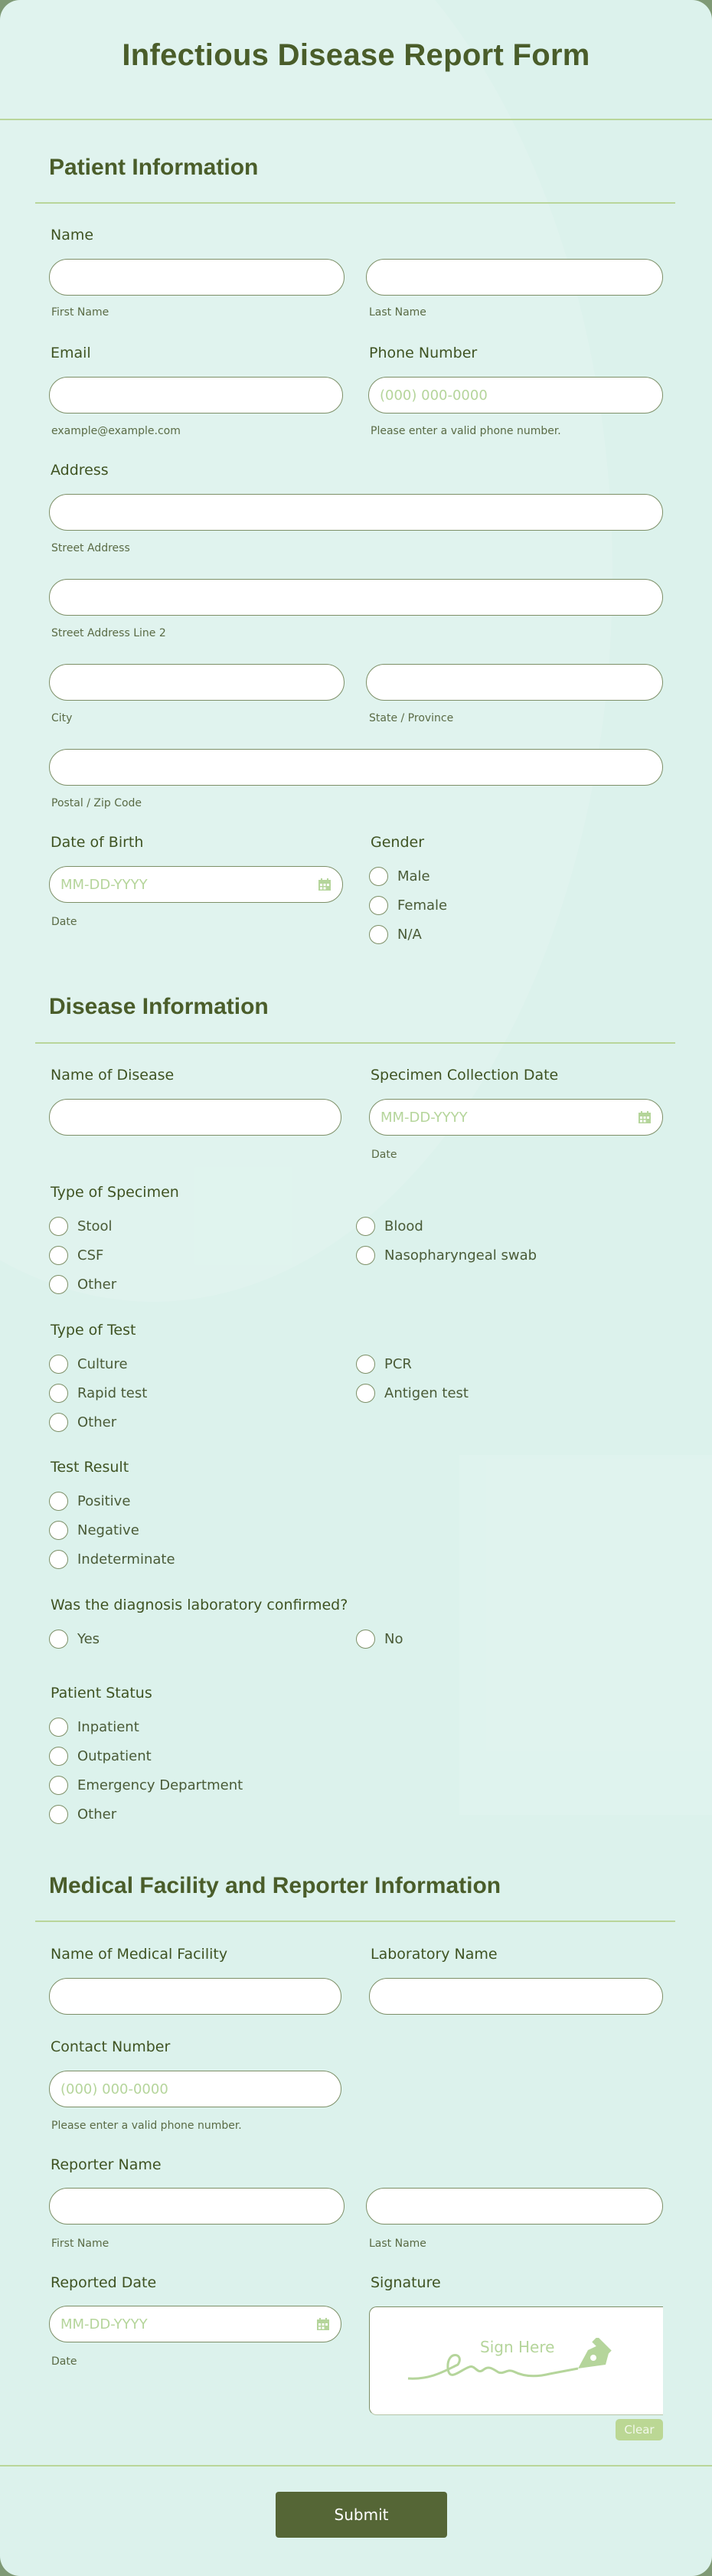 The width and height of the screenshot is (712, 2576). Describe the element at coordinates (514, 277) in the screenshot. I see `last-name-input` at that location.